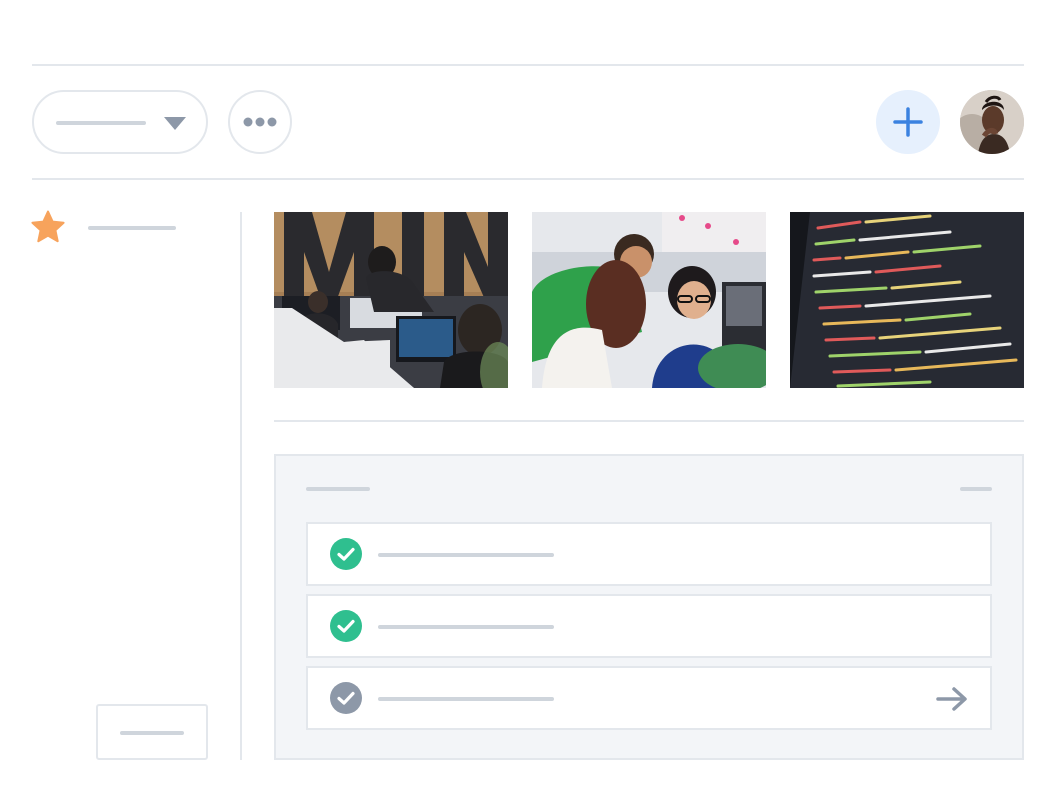 This screenshot has height=792, width=1056. What do you see at coordinates (101, 123) in the screenshot?
I see `filter-dropdown-label` at bounding box center [101, 123].